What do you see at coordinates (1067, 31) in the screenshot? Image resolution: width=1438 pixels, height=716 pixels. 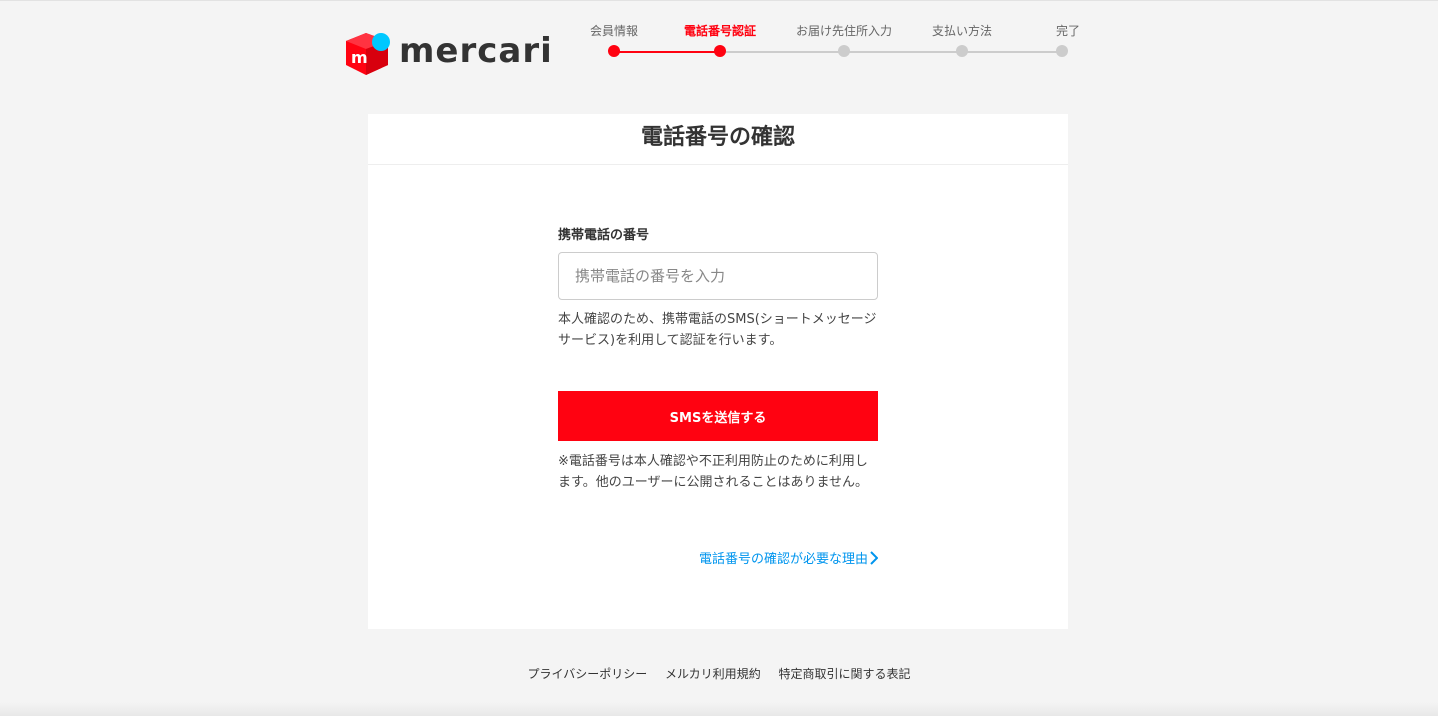 I see `step-label: 完了` at bounding box center [1067, 31].